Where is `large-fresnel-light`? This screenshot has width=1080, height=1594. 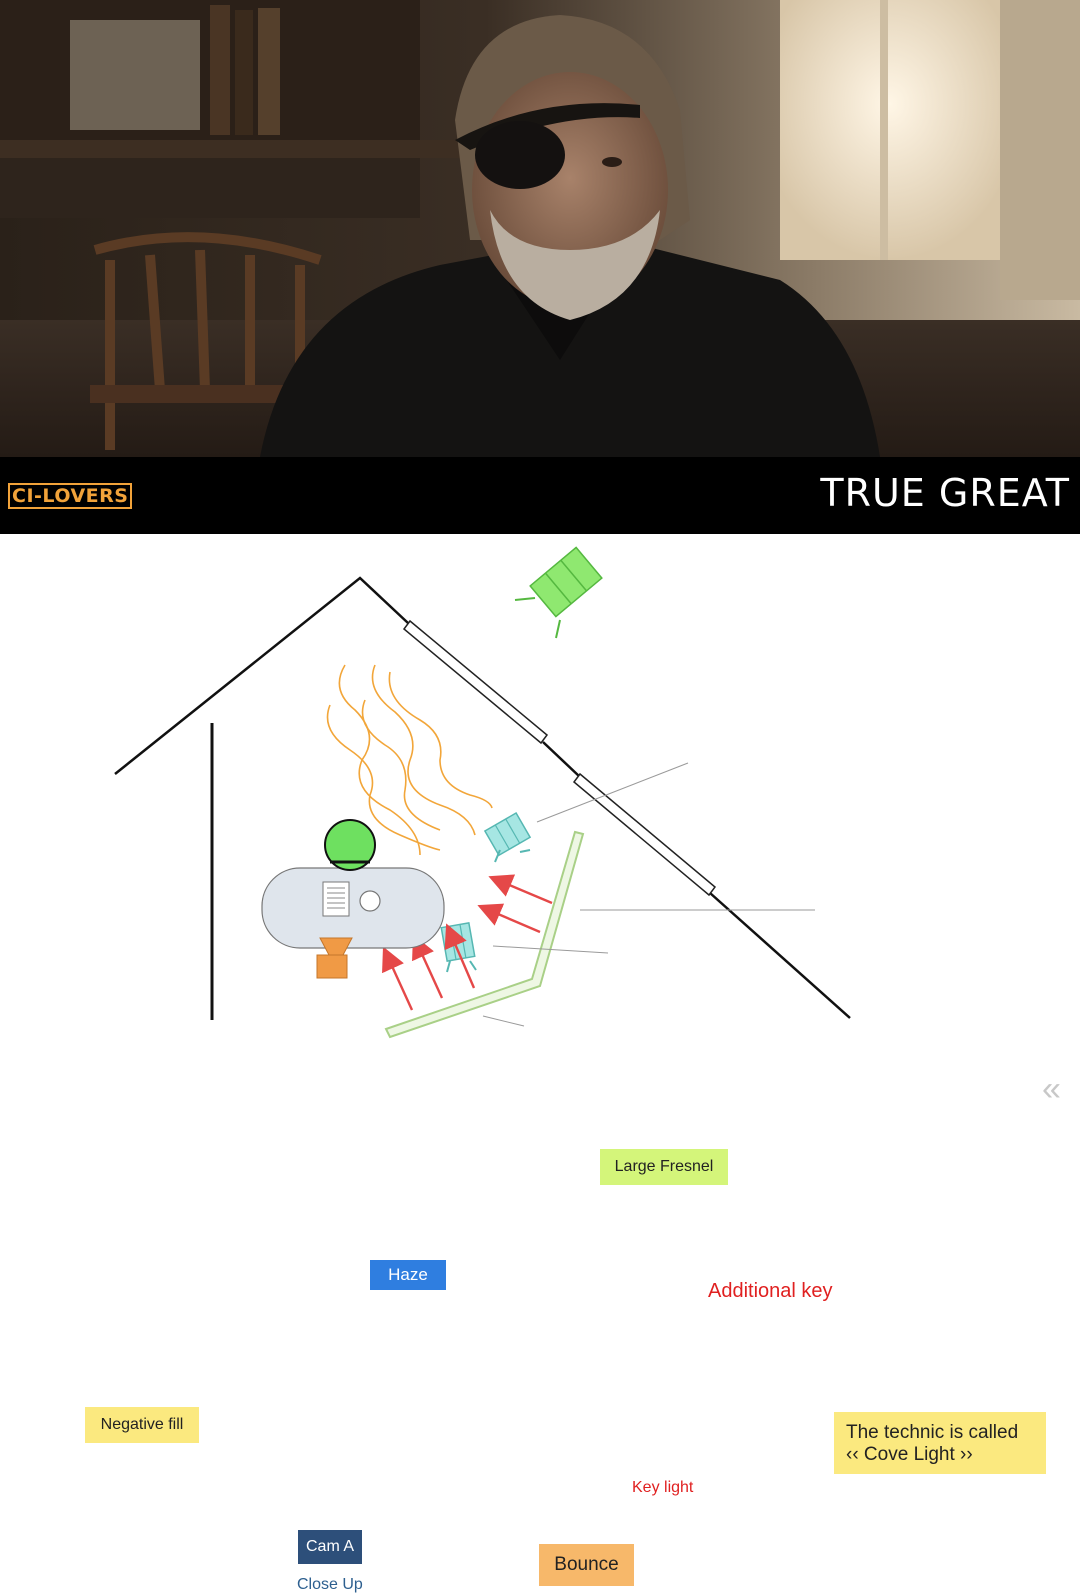 large-fresnel-light is located at coordinates (566, 582).